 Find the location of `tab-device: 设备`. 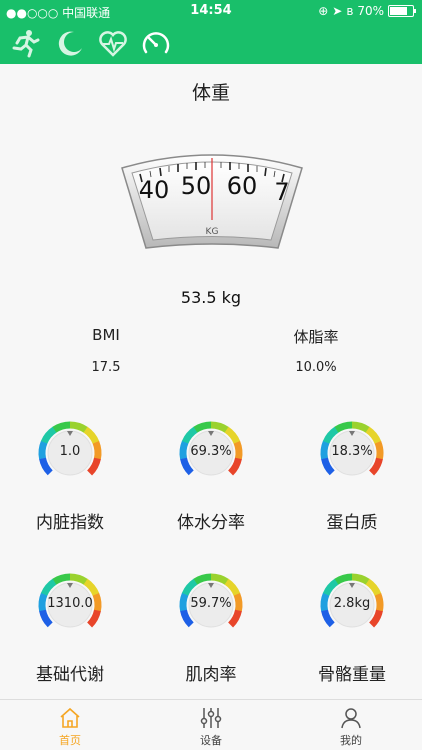

tab-device: 设备 is located at coordinates (211, 727).